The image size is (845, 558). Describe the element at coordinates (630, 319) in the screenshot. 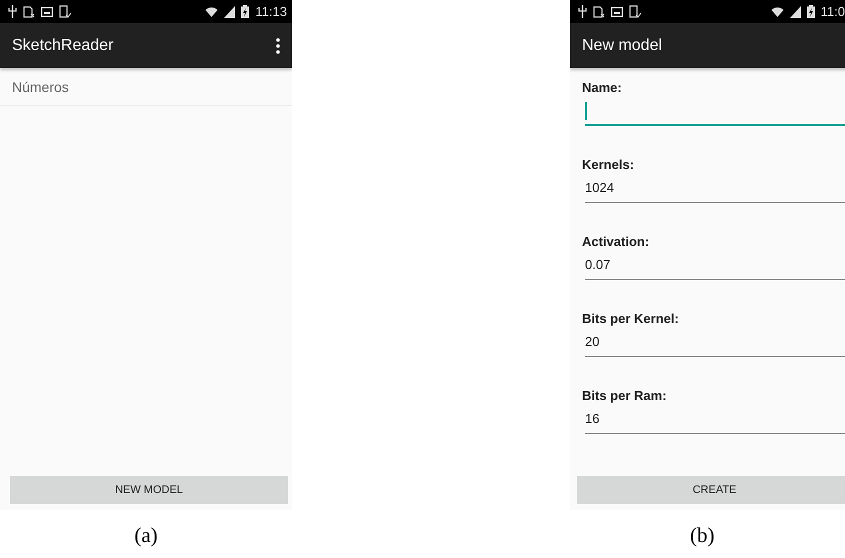

I see `field-label: Bits per Kernel:` at that location.